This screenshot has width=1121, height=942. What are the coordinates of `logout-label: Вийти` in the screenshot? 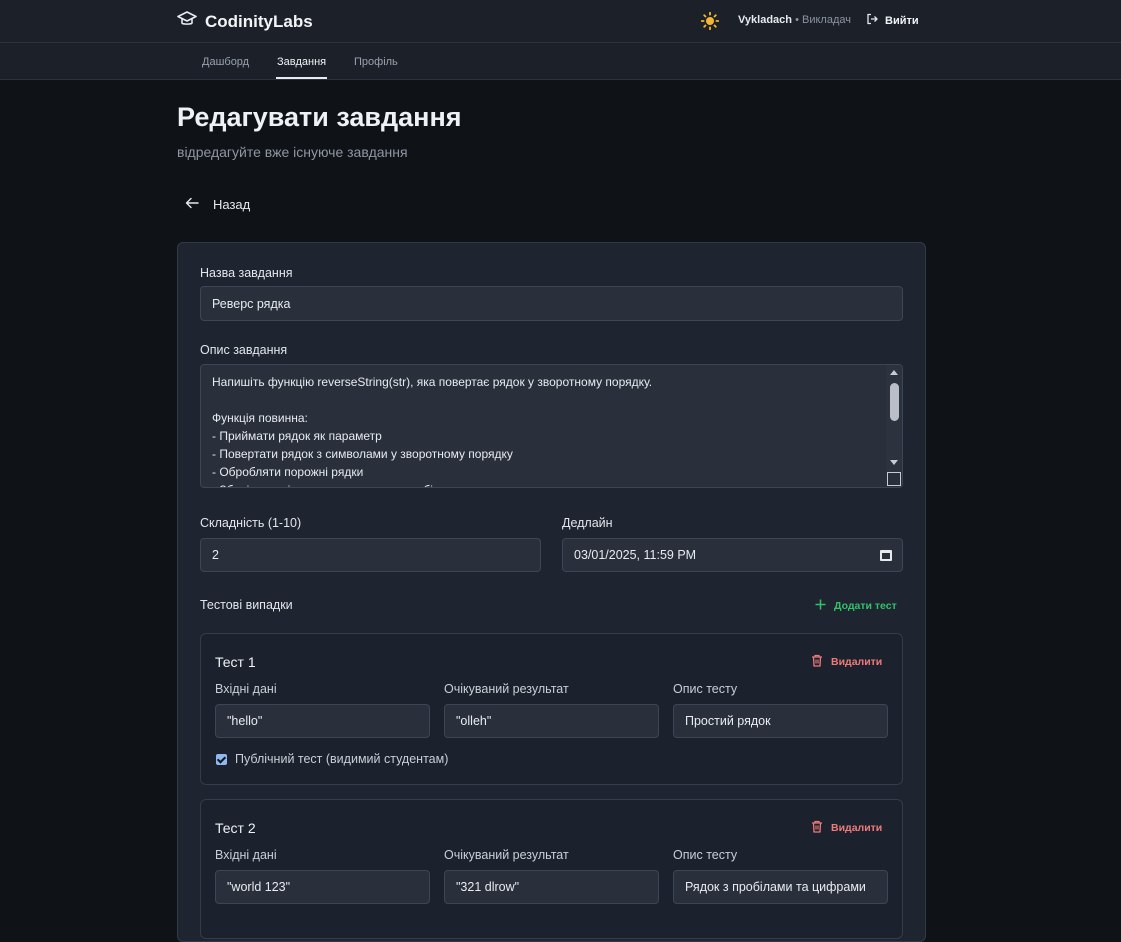 It's located at (902, 20).